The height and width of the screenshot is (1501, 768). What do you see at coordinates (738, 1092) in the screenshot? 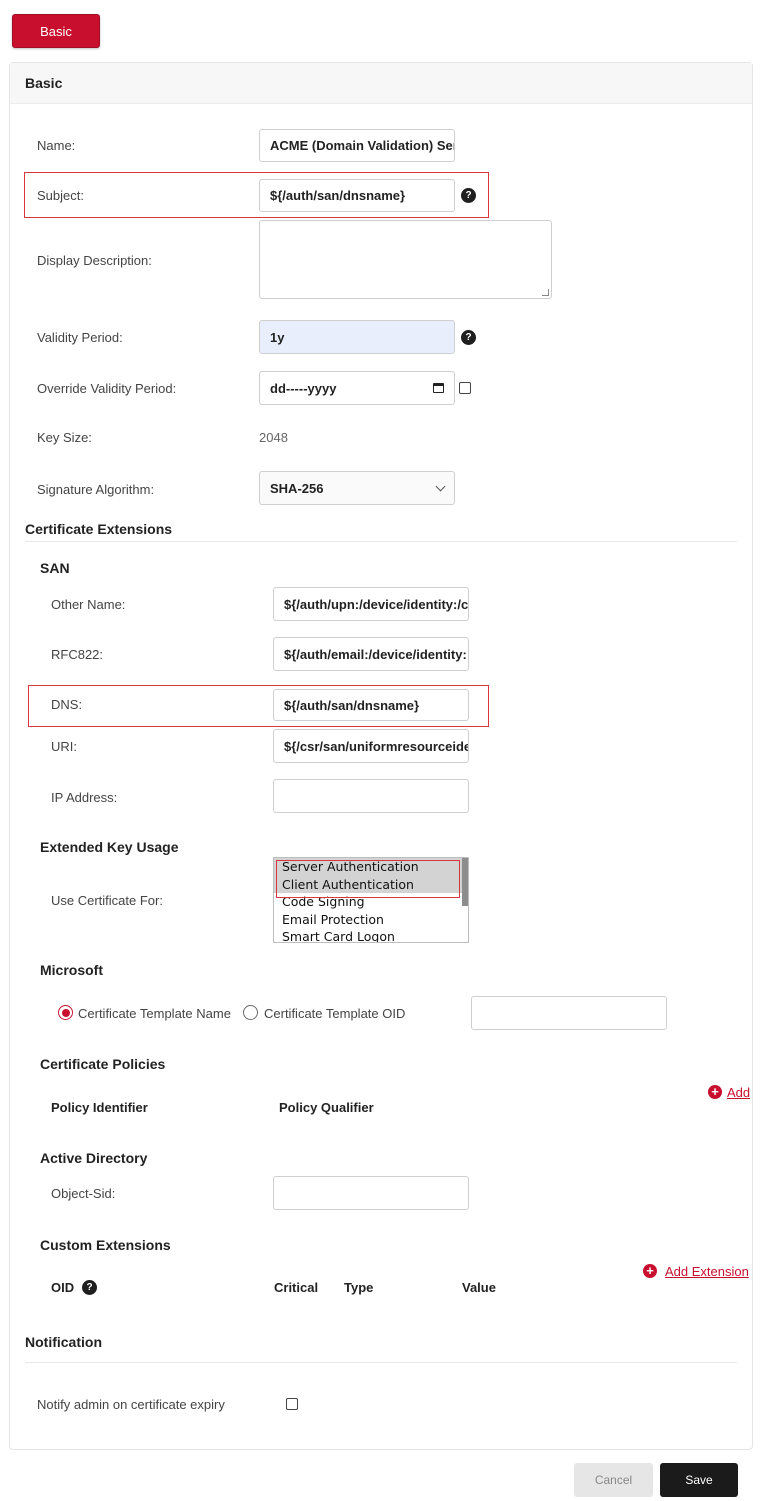
I see `add-policy-link: Add` at bounding box center [738, 1092].